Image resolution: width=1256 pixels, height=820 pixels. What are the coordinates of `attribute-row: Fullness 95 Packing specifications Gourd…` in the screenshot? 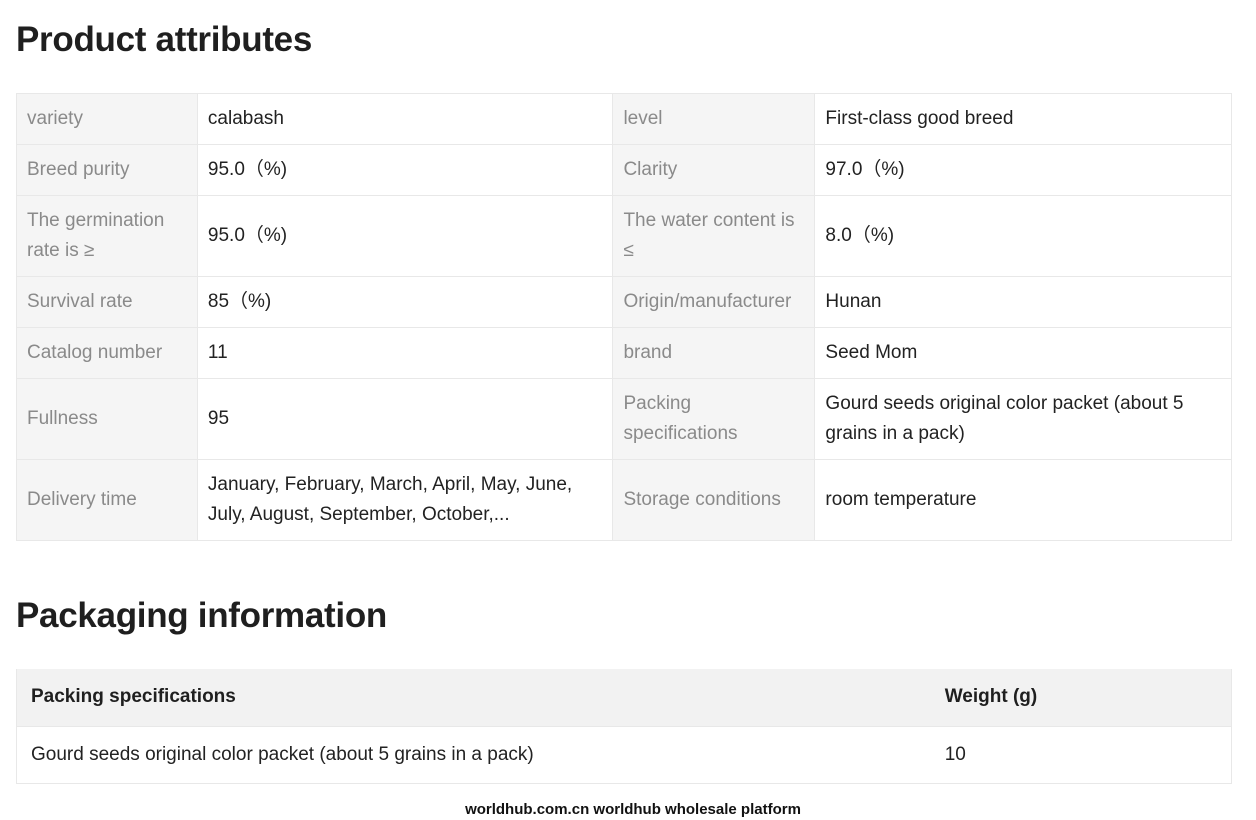 It's located at (624, 419).